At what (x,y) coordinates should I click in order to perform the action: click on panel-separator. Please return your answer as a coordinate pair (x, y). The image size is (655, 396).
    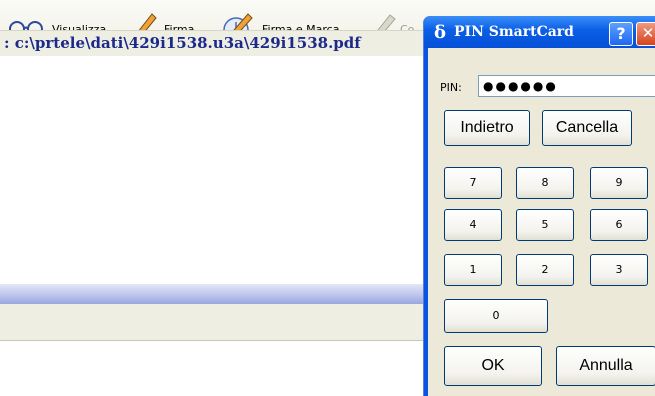
    Looking at the image, I should click on (216, 294).